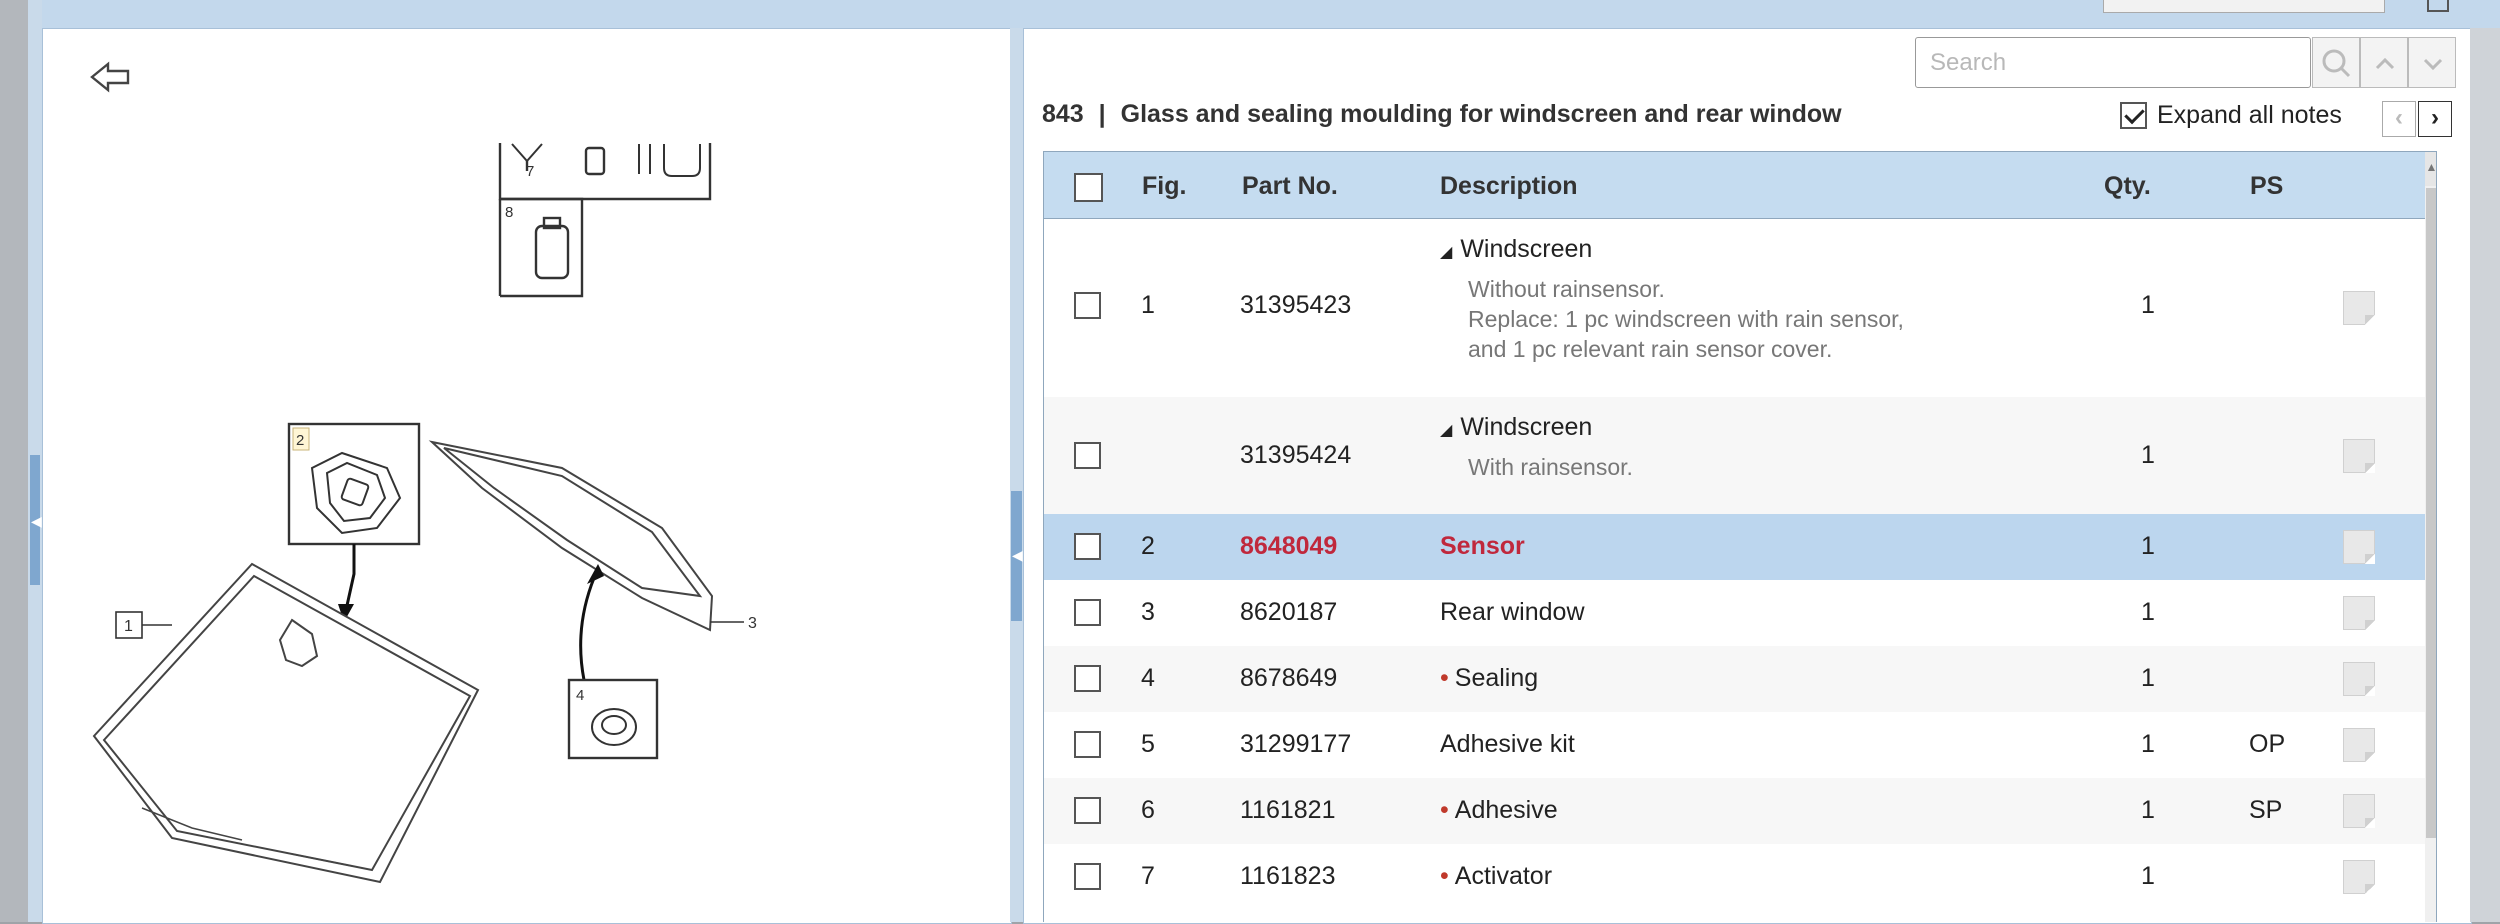 This screenshot has height=924, width=2500. I want to click on table-row: 3 8620187 Rear window 1, so click(1734, 613).